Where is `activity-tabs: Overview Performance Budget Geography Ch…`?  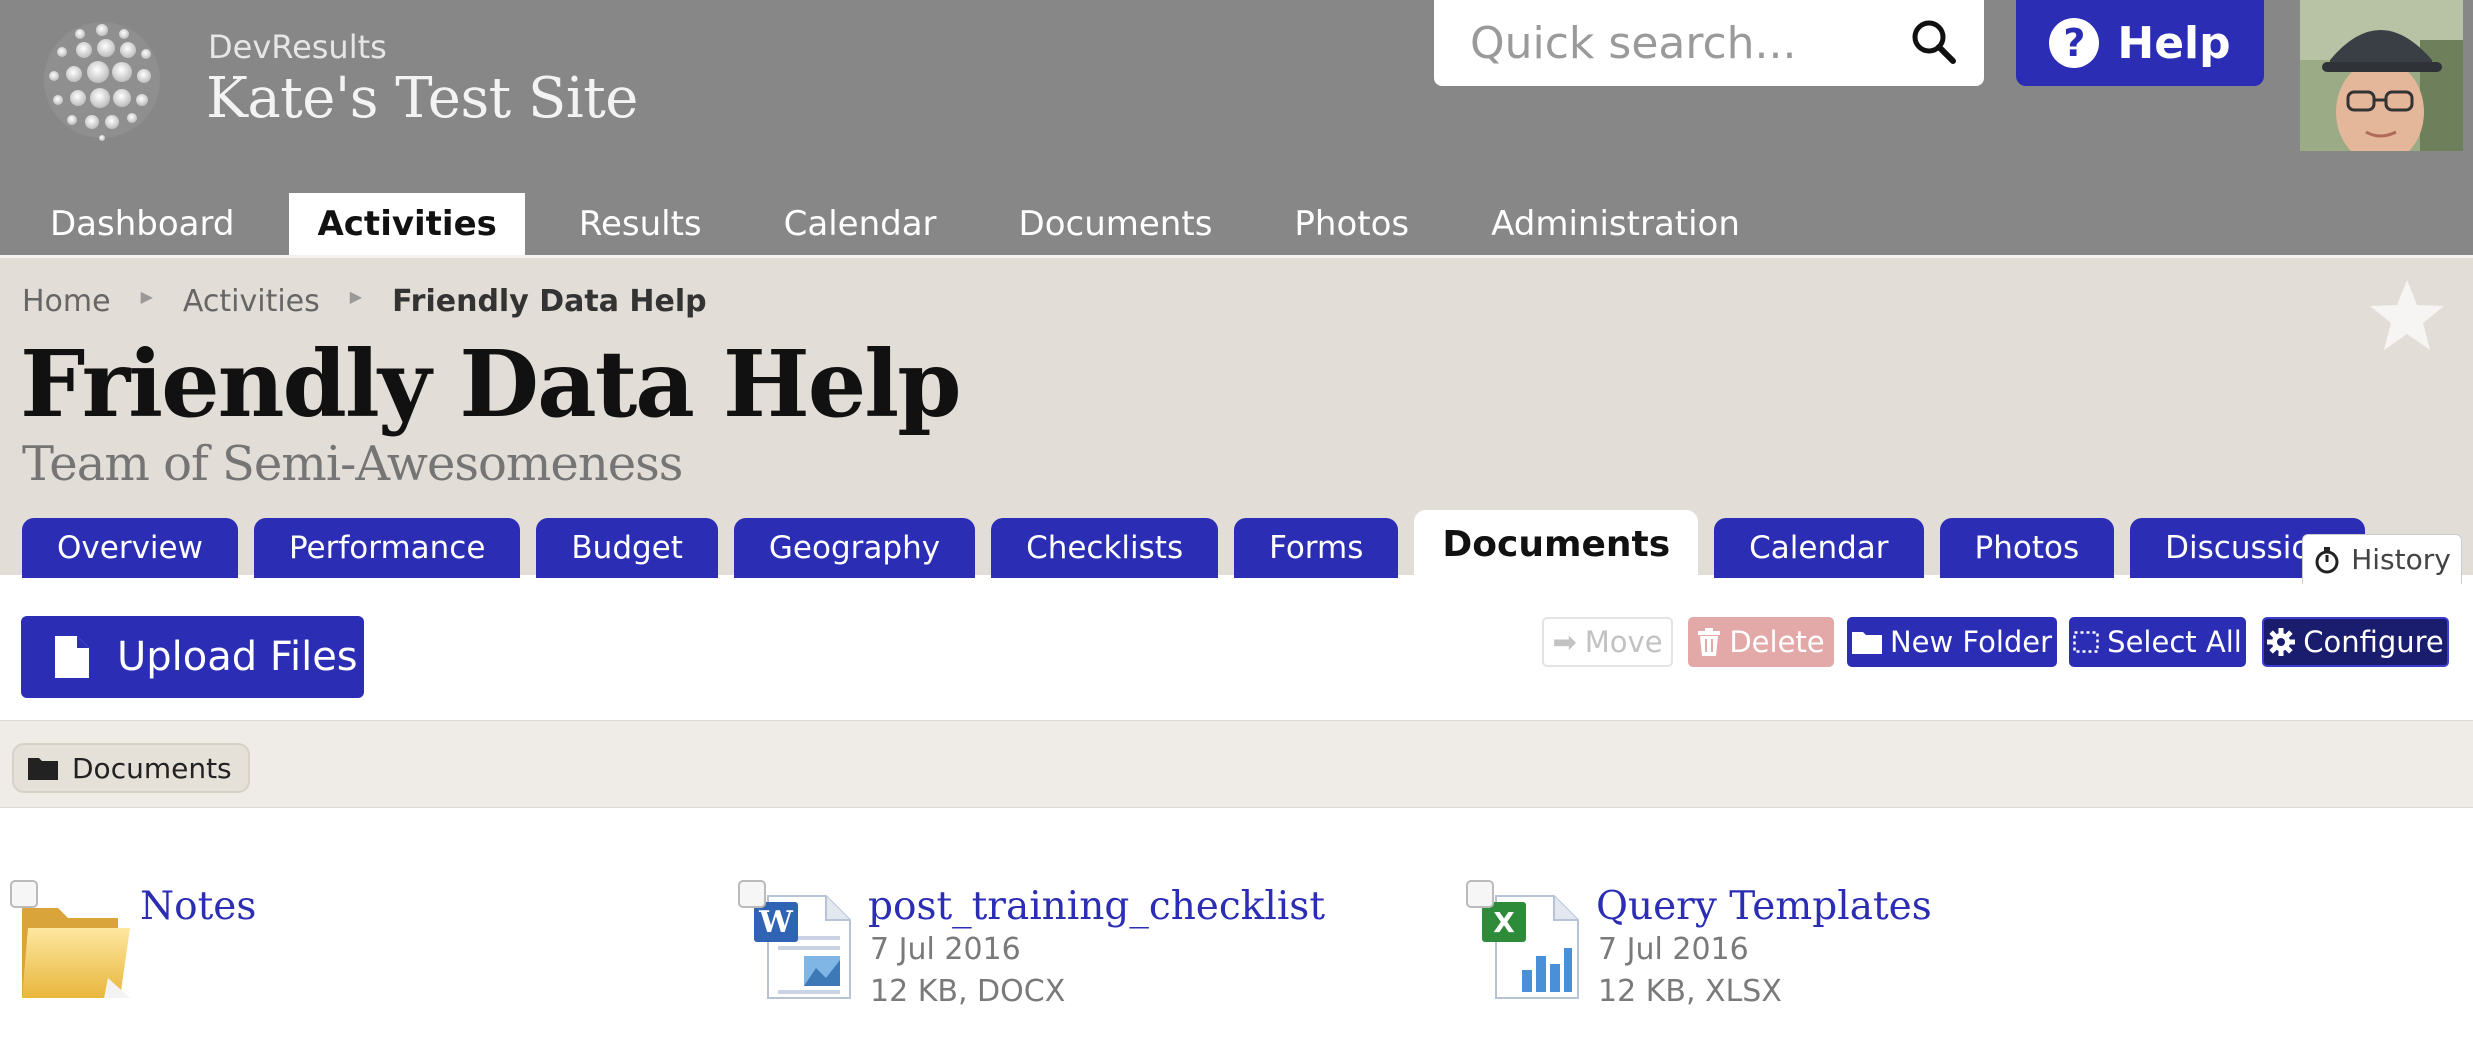
activity-tabs: Overview Performance Budget Geography Ch… is located at coordinates (1201, 544).